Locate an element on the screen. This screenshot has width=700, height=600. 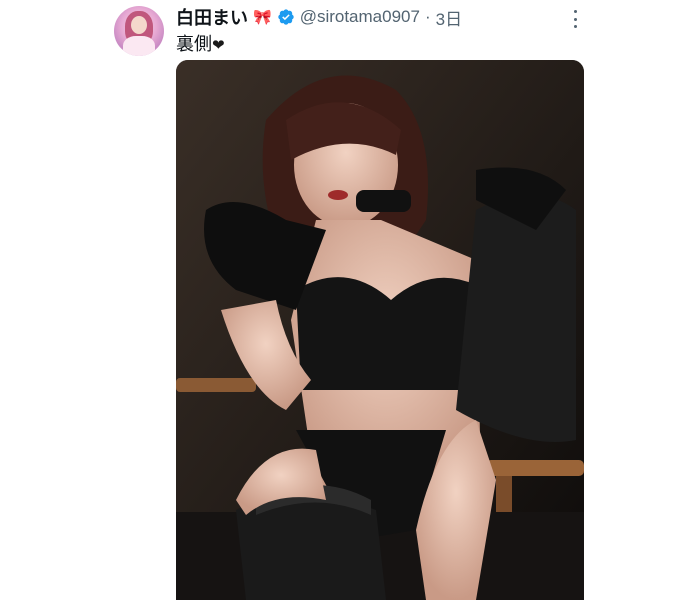
timestamp: 3日 is located at coordinates (449, 17).